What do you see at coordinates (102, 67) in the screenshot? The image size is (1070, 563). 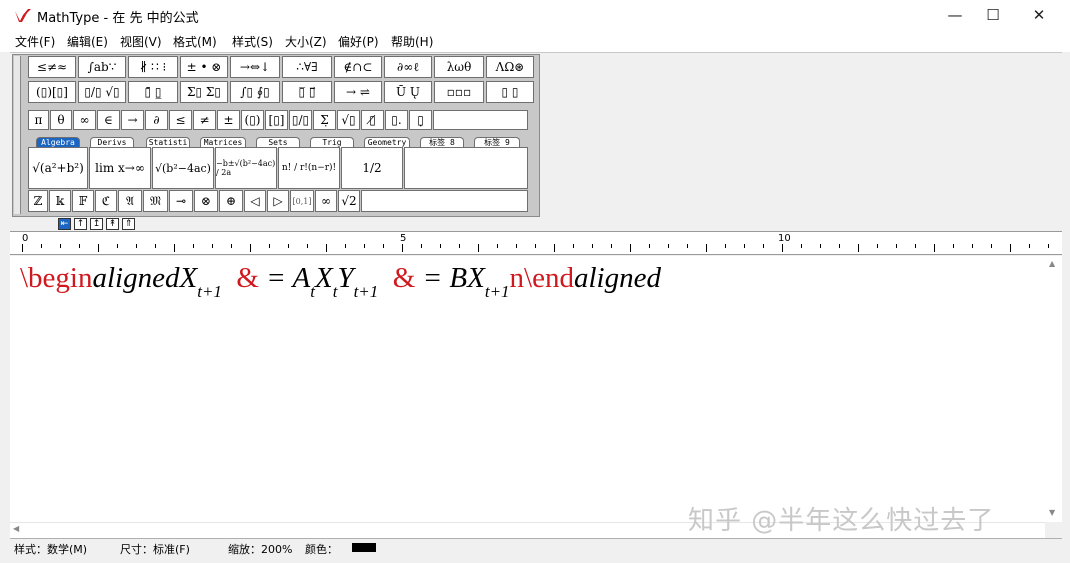 I see `palette-spaces: ∫ab∵` at bounding box center [102, 67].